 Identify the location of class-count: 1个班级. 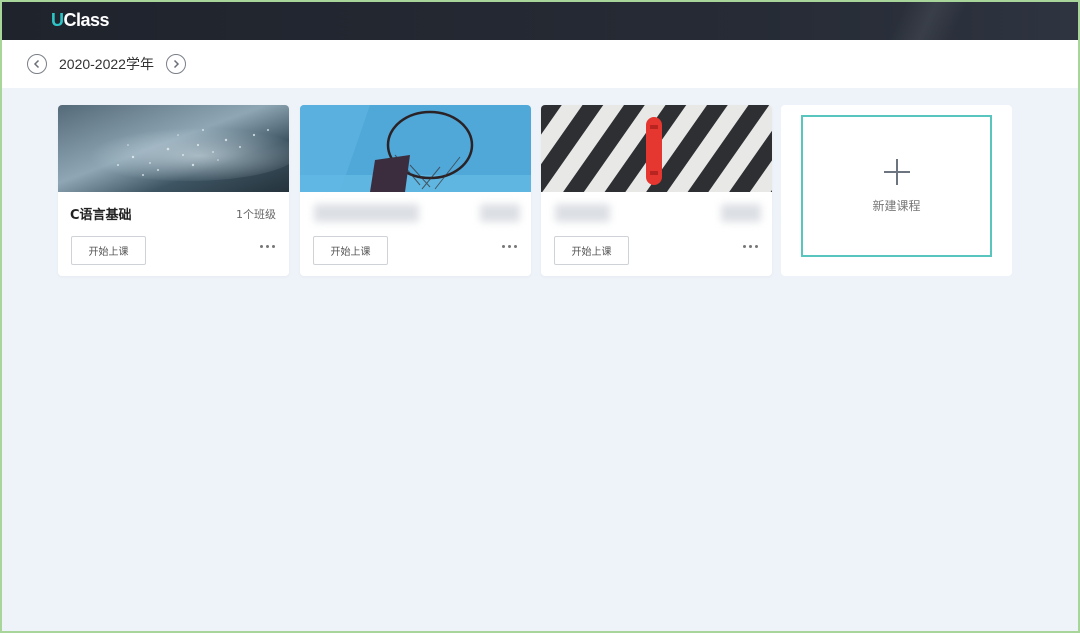
(256, 214).